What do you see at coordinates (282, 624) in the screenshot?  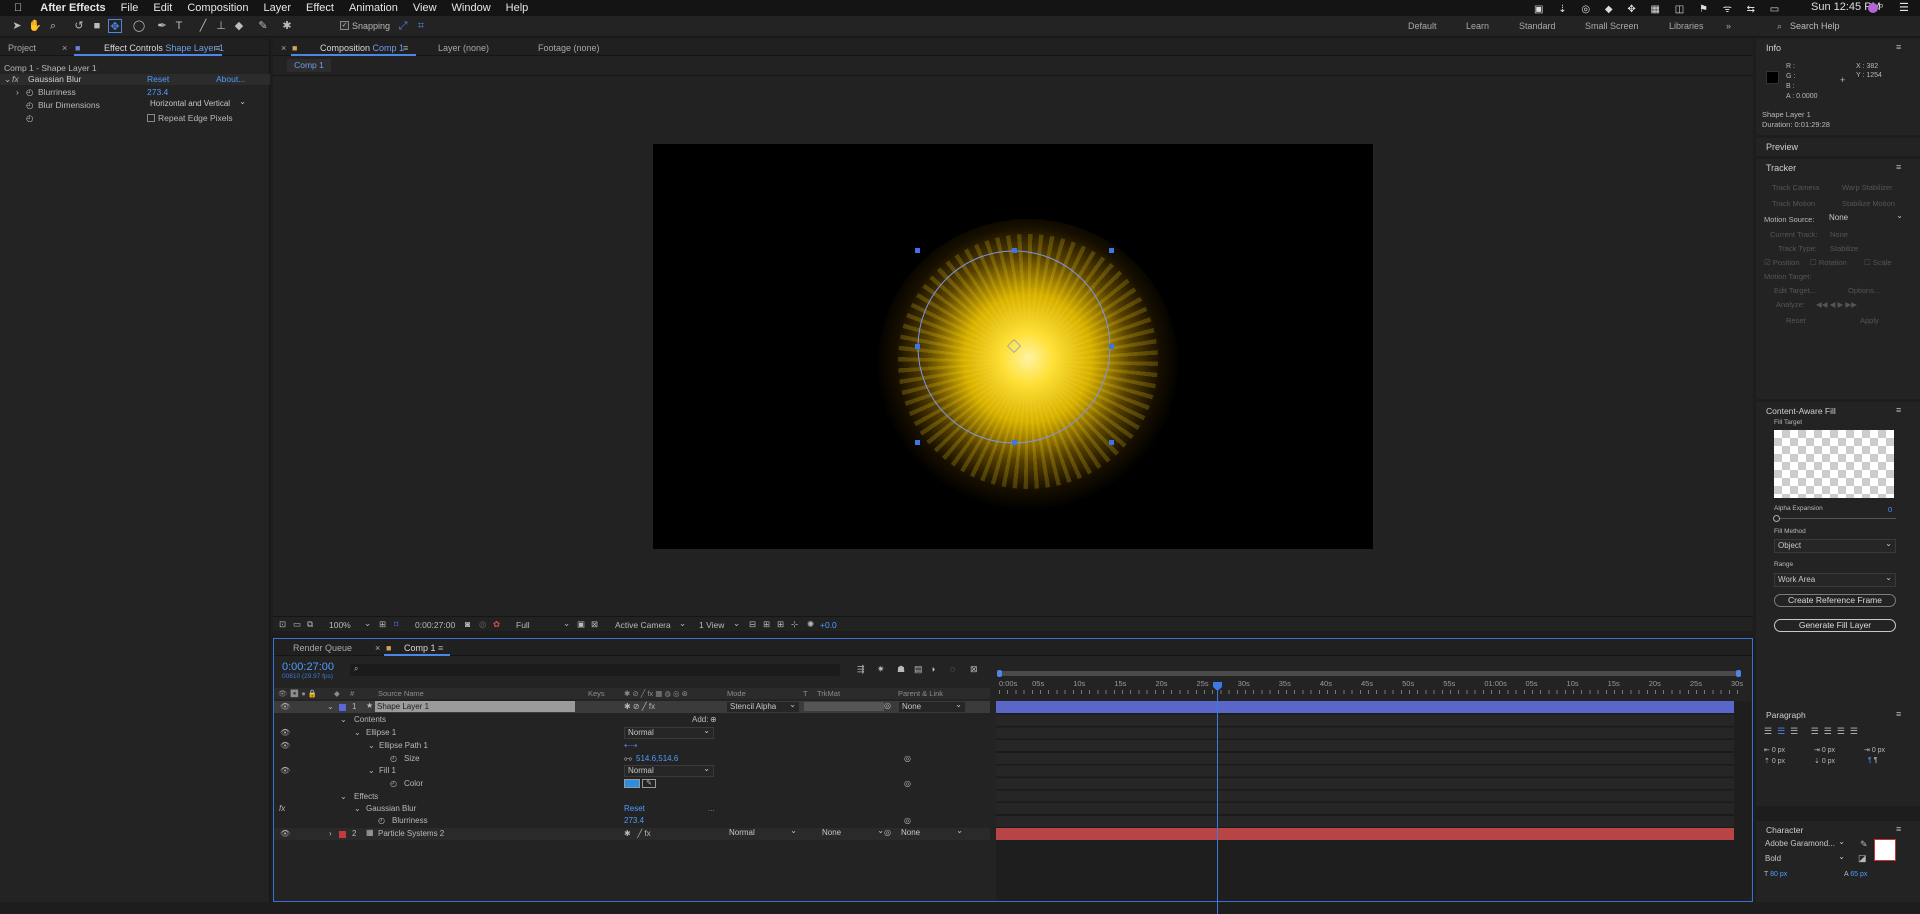 I see `always-preview-icon: ⊡` at bounding box center [282, 624].